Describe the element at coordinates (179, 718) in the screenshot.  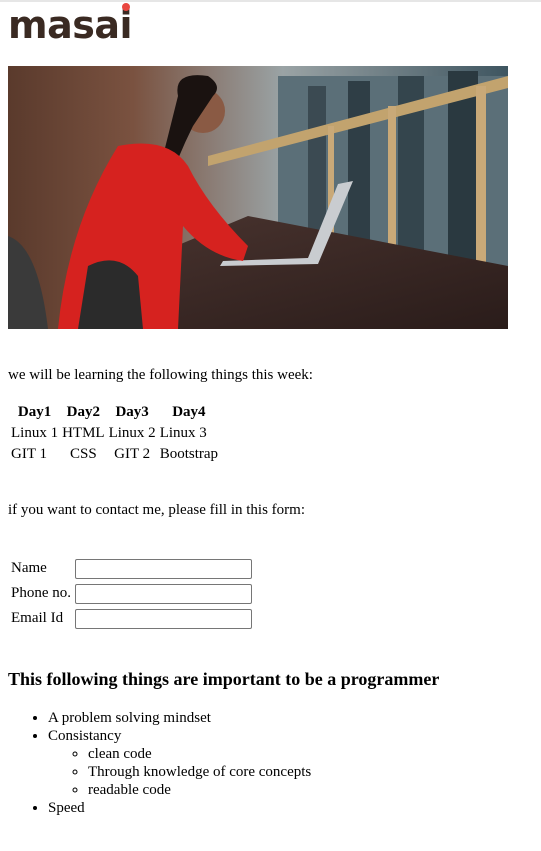
I see `list-item: A problem solving mindset` at that location.